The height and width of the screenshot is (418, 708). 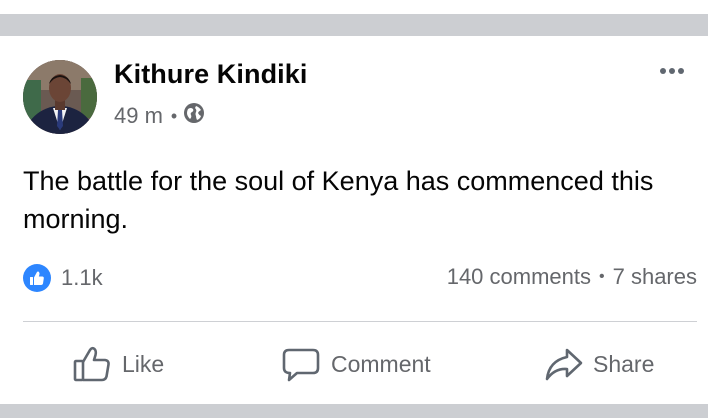 What do you see at coordinates (381, 363) in the screenshot?
I see `comment-label: Comment` at bounding box center [381, 363].